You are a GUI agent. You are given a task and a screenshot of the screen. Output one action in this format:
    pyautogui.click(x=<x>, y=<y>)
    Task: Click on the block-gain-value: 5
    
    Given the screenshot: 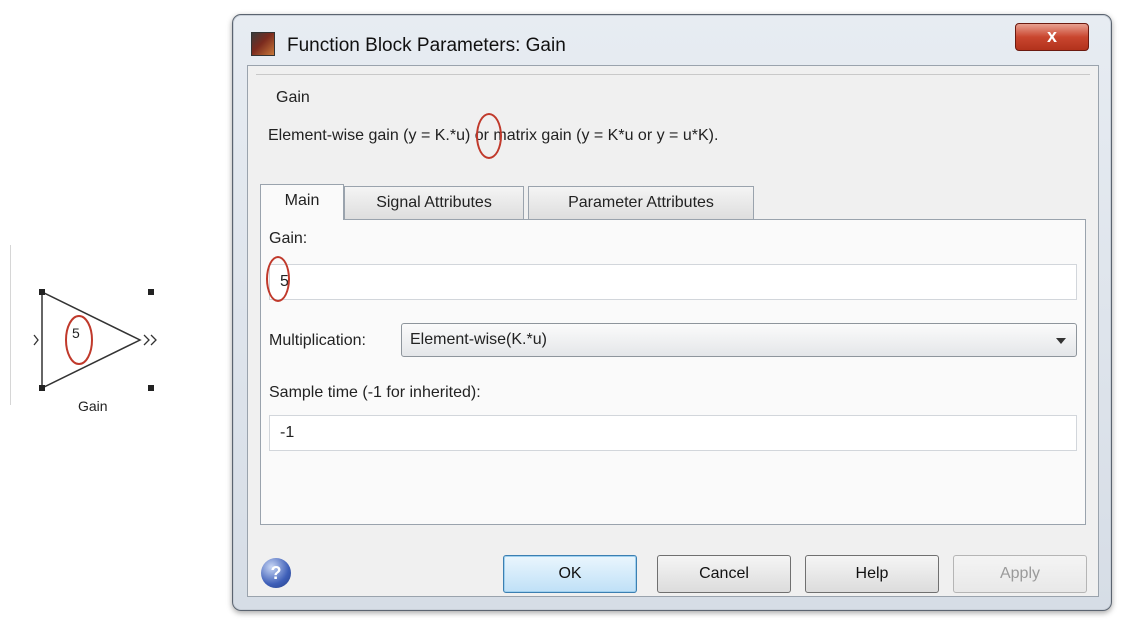 What is the action you would take?
    pyautogui.click(x=76, y=333)
    